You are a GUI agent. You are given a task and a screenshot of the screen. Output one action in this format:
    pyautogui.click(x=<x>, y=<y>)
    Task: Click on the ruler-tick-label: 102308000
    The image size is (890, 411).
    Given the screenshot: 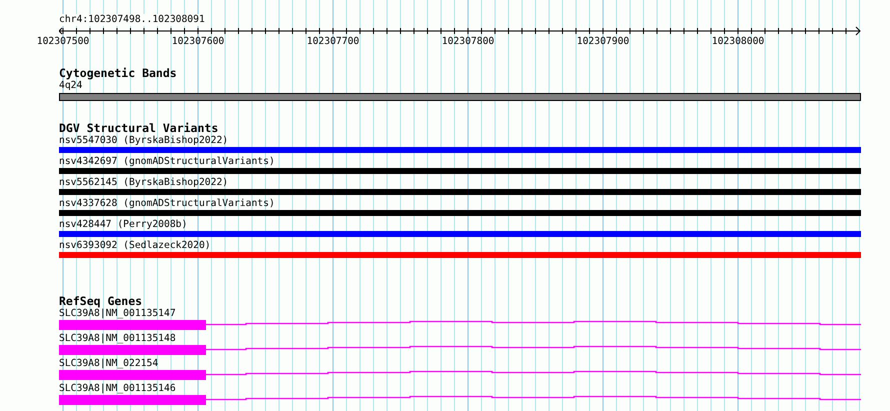 What is the action you would take?
    pyautogui.click(x=738, y=42)
    